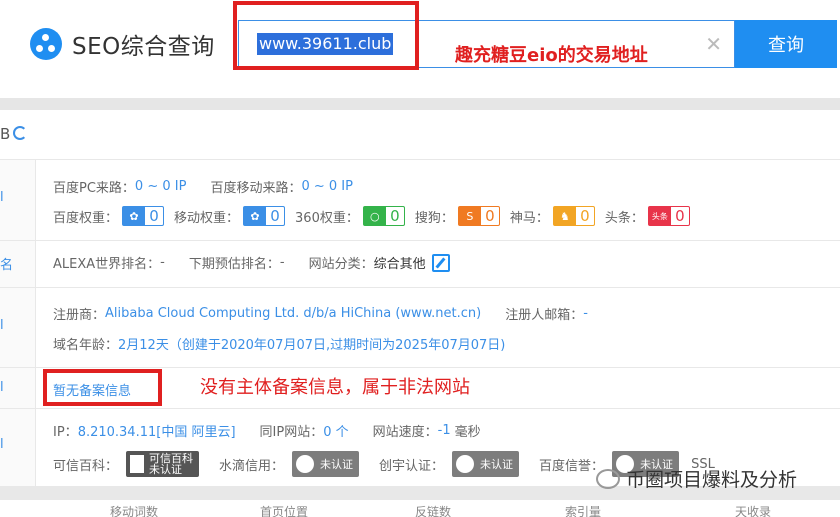 This screenshot has height=517, width=840. Describe the element at coordinates (583, 511) in the screenshot. I see `col-index: 索引量` at that location.